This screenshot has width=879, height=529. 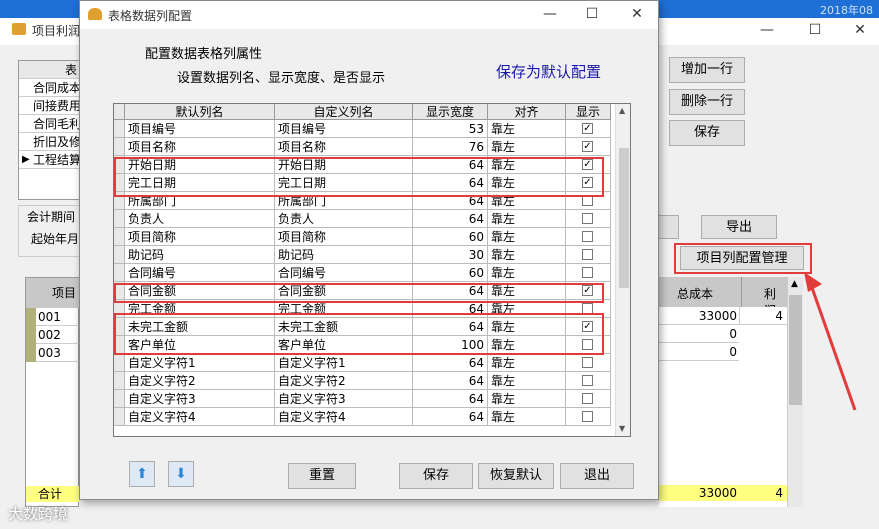 What do you see at coordinates (860, 30) in the screenshot?
I see `close-icon: ✕` at bounding box center [860, 30].